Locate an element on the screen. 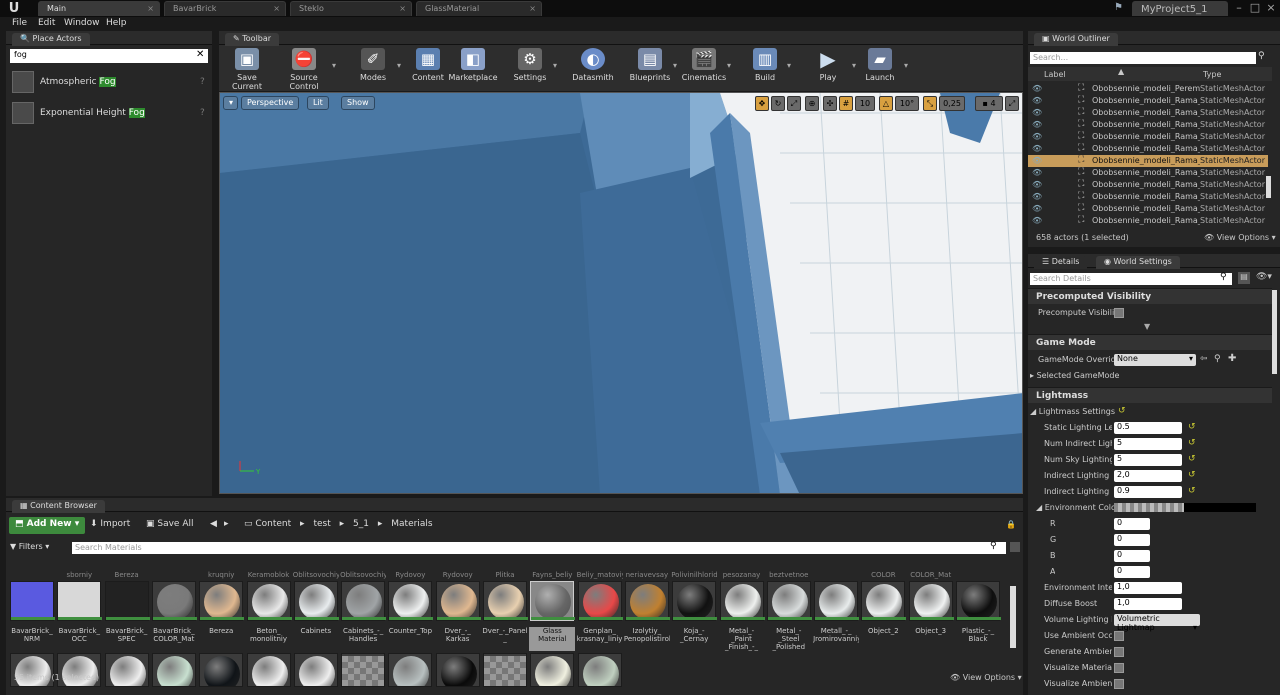 The width and height of the screenshot is (1280, 695). modes-dropdown-icon: ▾ is located at coordinates (399, 65).